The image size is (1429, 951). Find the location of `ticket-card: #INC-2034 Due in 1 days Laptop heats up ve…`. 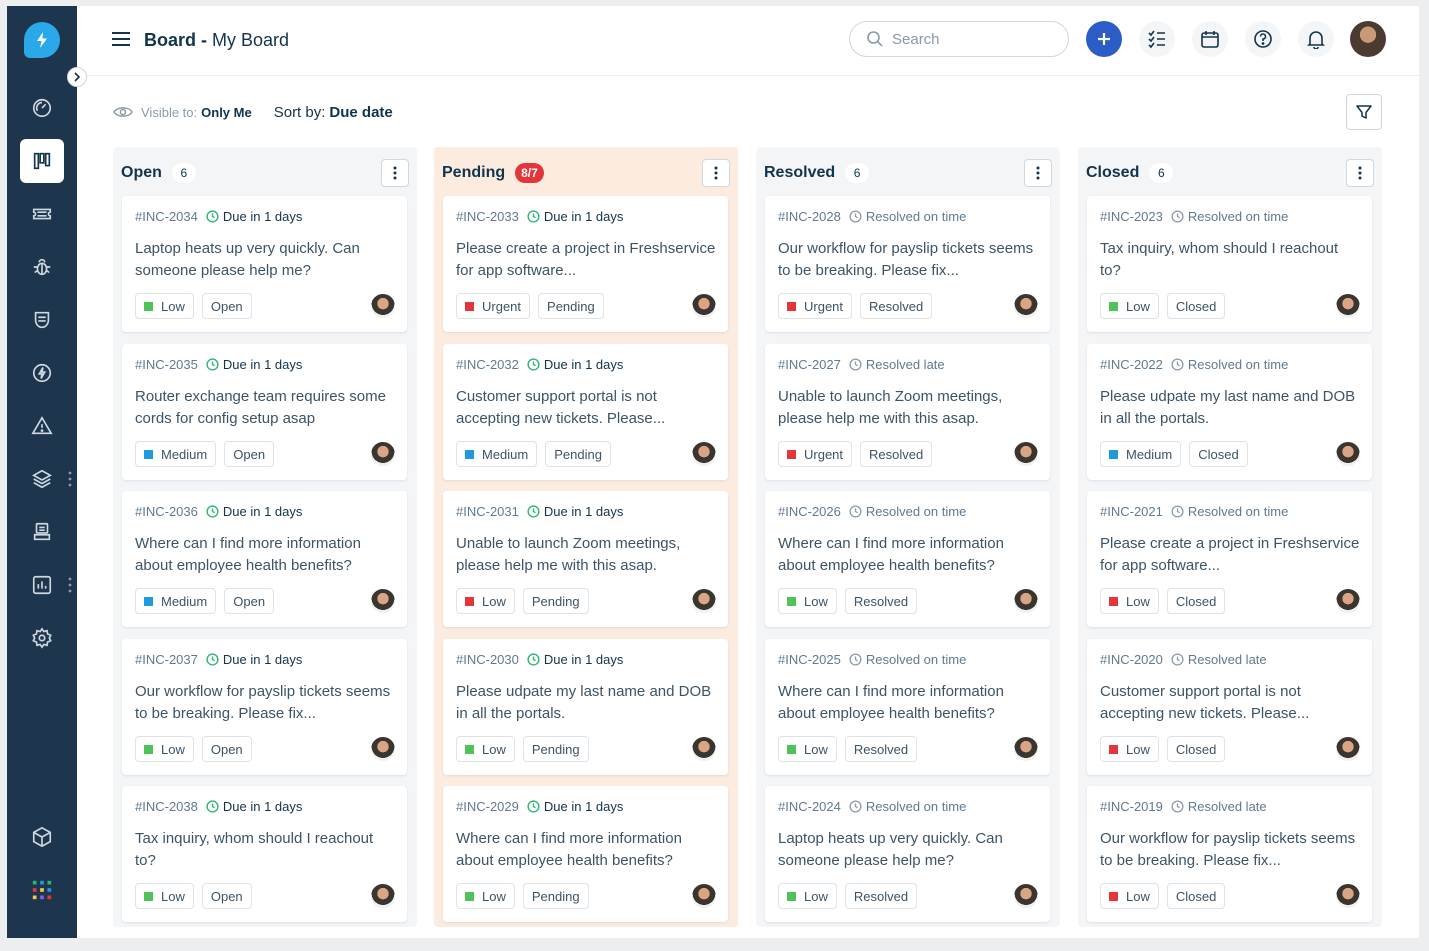

ticket-card: #INC-2034 Due in 1 days Laptop heats up ve… is located at coordinates (264, 264).